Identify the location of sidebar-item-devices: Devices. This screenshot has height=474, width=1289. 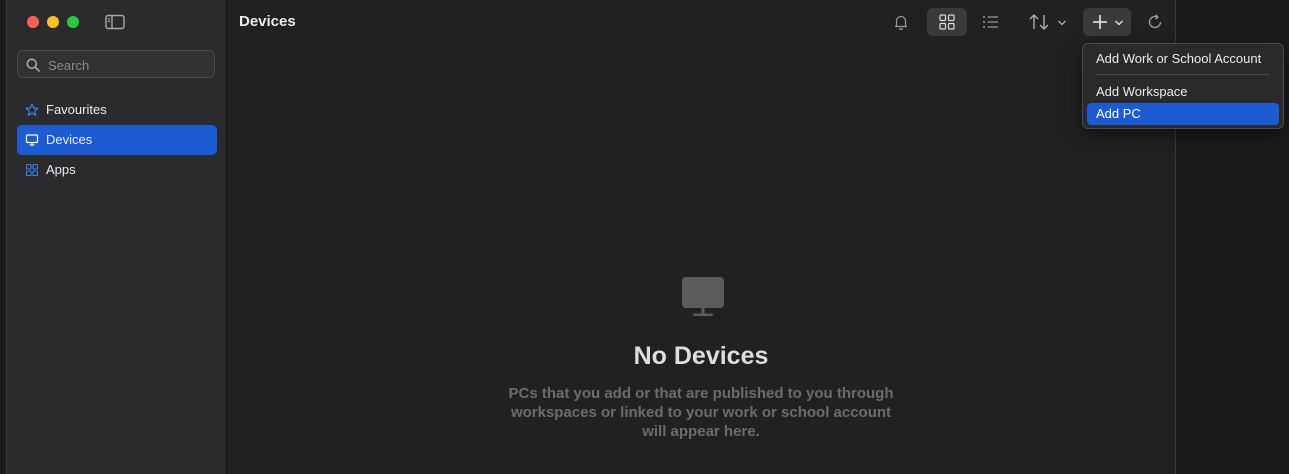
(117, 140).